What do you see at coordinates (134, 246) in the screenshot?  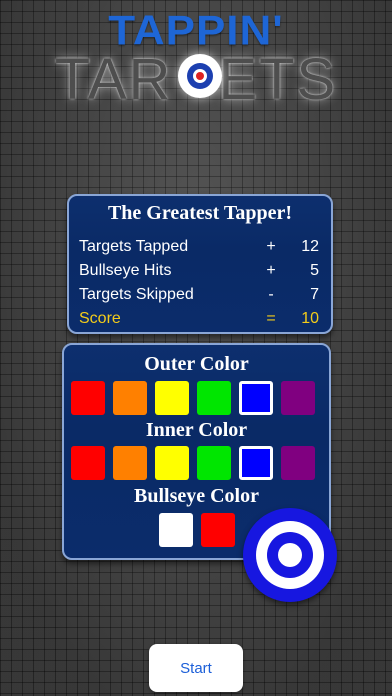 I see `stat-label: Targets Tapped` at bounding box center [134, 246].